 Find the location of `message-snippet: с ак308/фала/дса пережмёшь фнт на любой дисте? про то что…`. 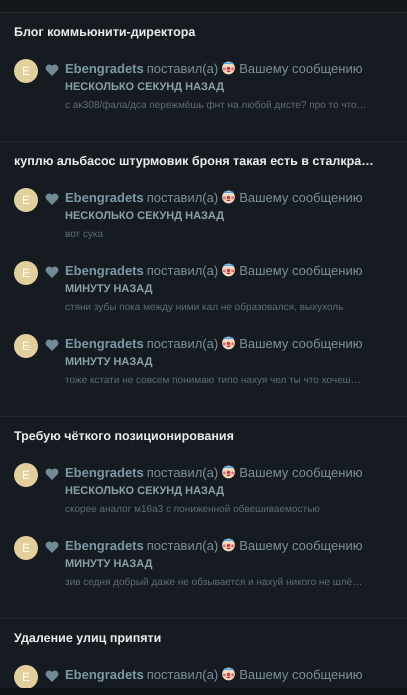

message-snippet: с ак308/фала/дса пережмёшь фнт на любой дисте? про то что… is located at coordinates (216, 106).